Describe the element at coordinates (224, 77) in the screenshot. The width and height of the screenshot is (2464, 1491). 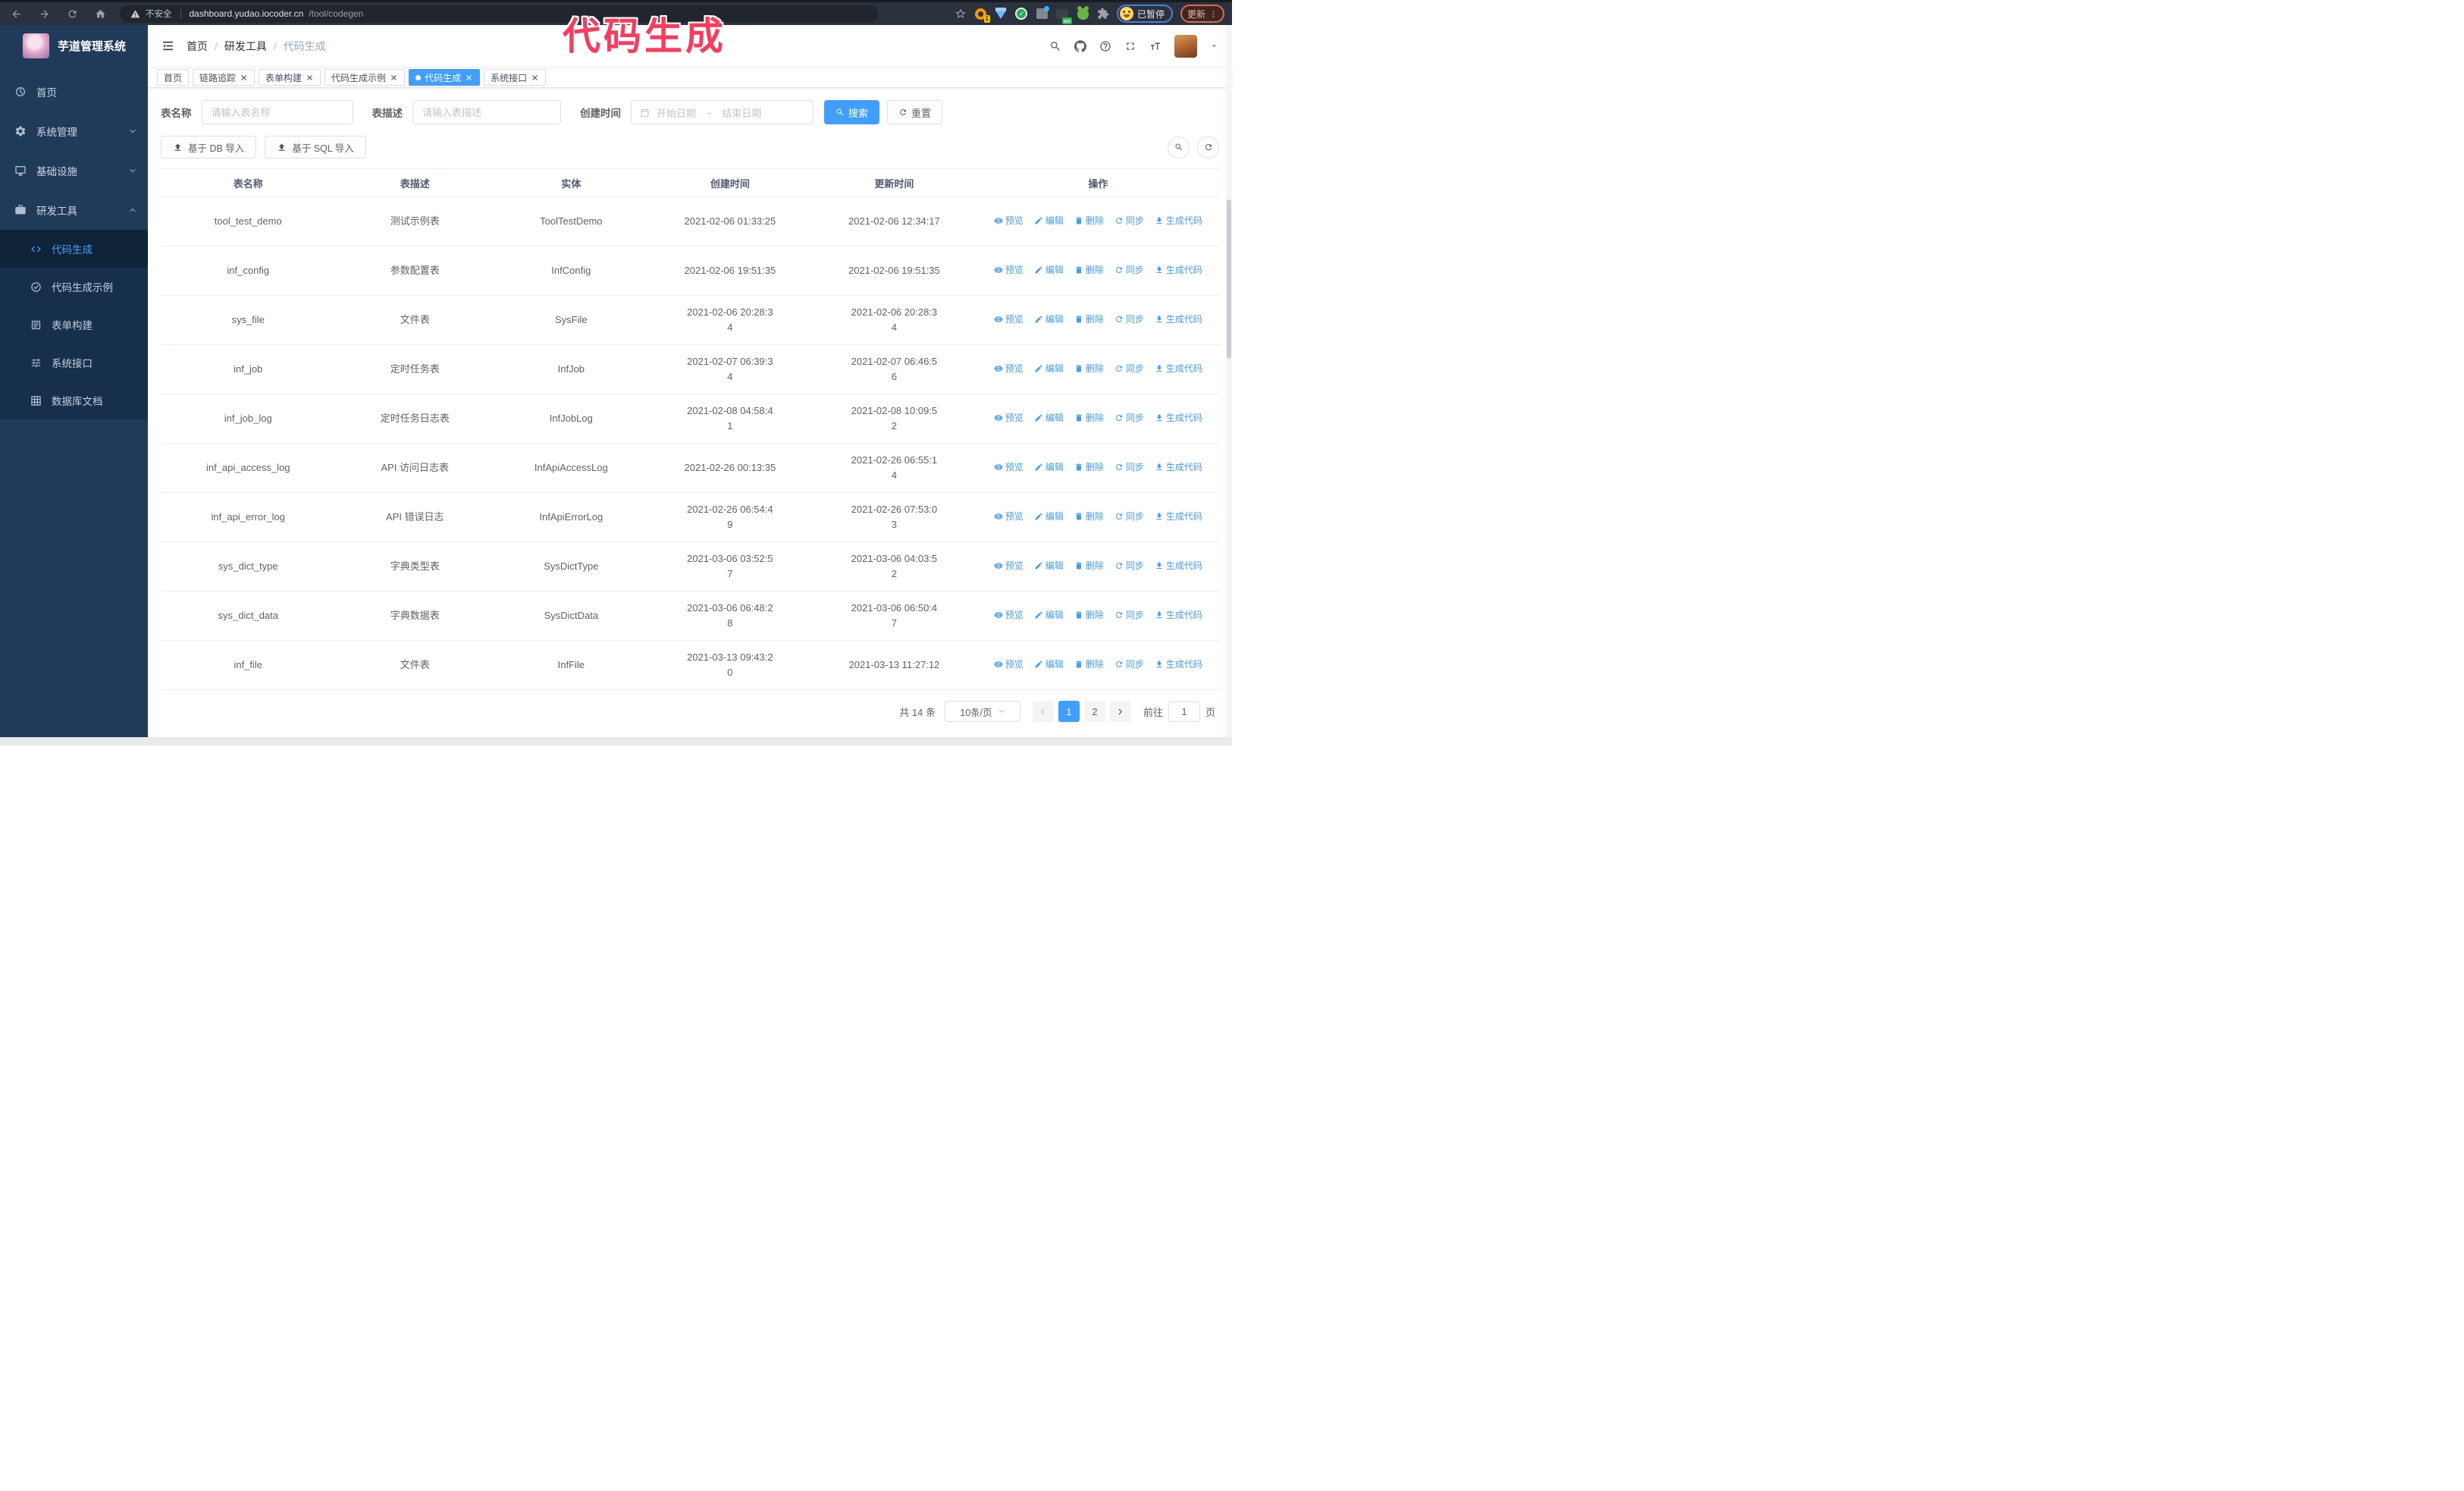
I see `tag-trace: 链路追踪` at that location.